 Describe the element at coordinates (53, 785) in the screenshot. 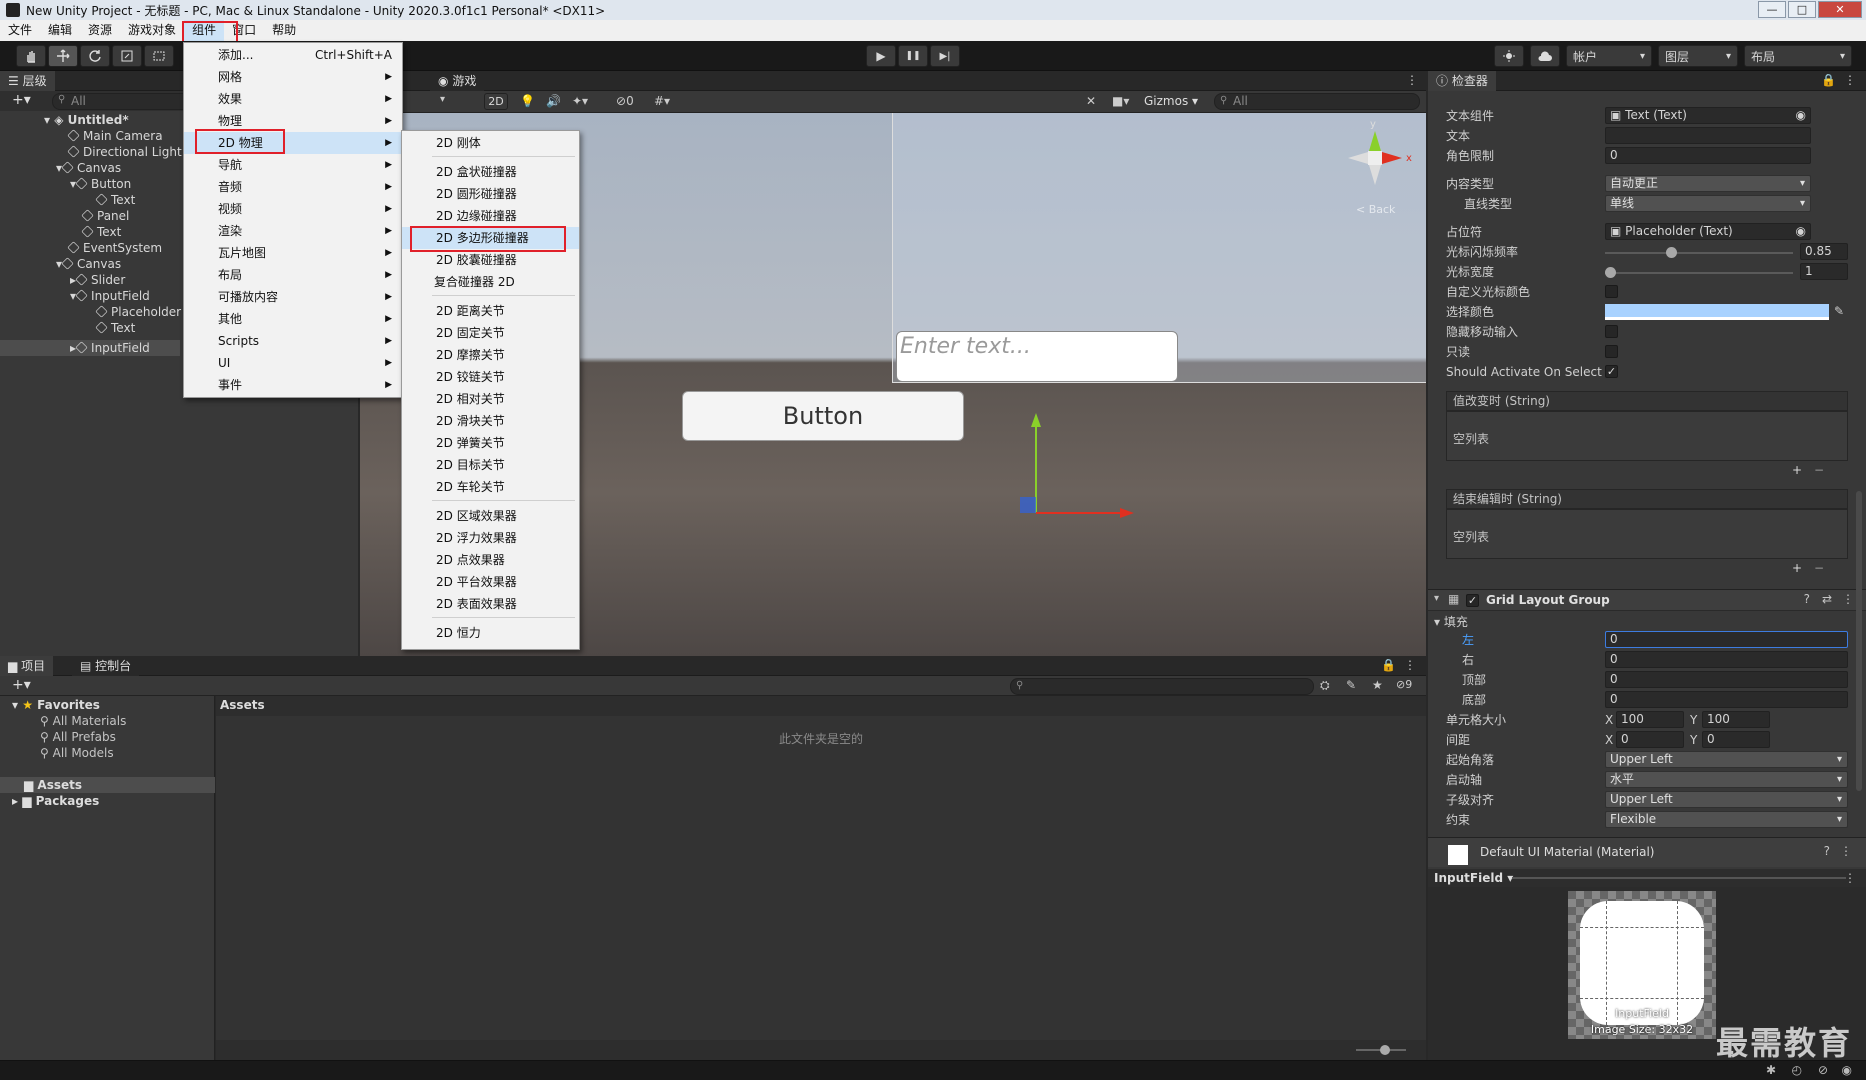

I see `assets-folder: ▆ Assets` at that location.